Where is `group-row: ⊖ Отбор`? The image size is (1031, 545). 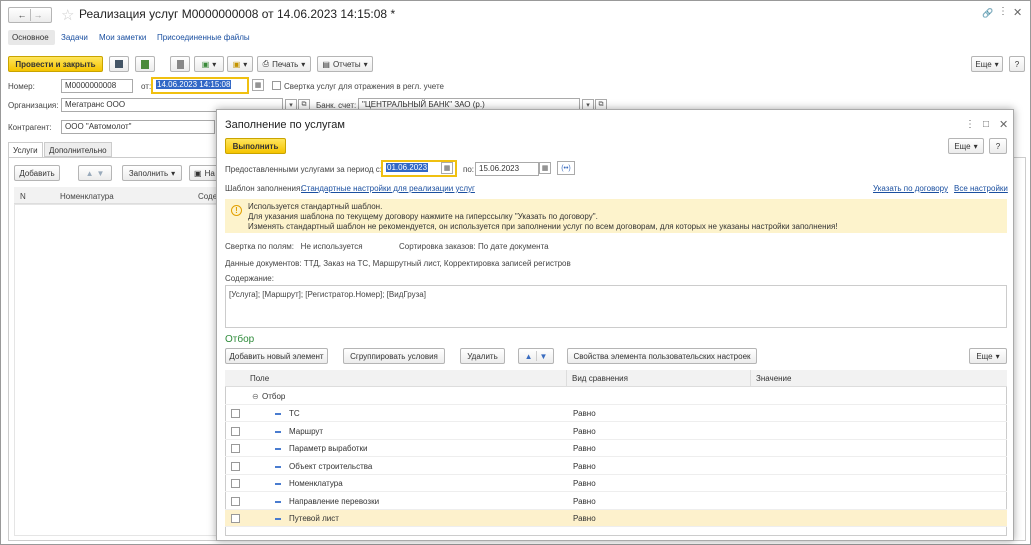
group-row: ⊖ Отбор is located at coordinates (616, 396).